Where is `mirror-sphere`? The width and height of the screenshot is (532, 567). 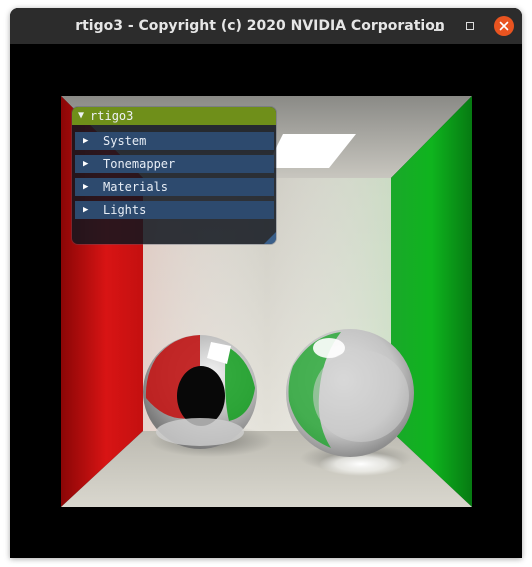
mirror-sphere is located at coordinates (200, 392).